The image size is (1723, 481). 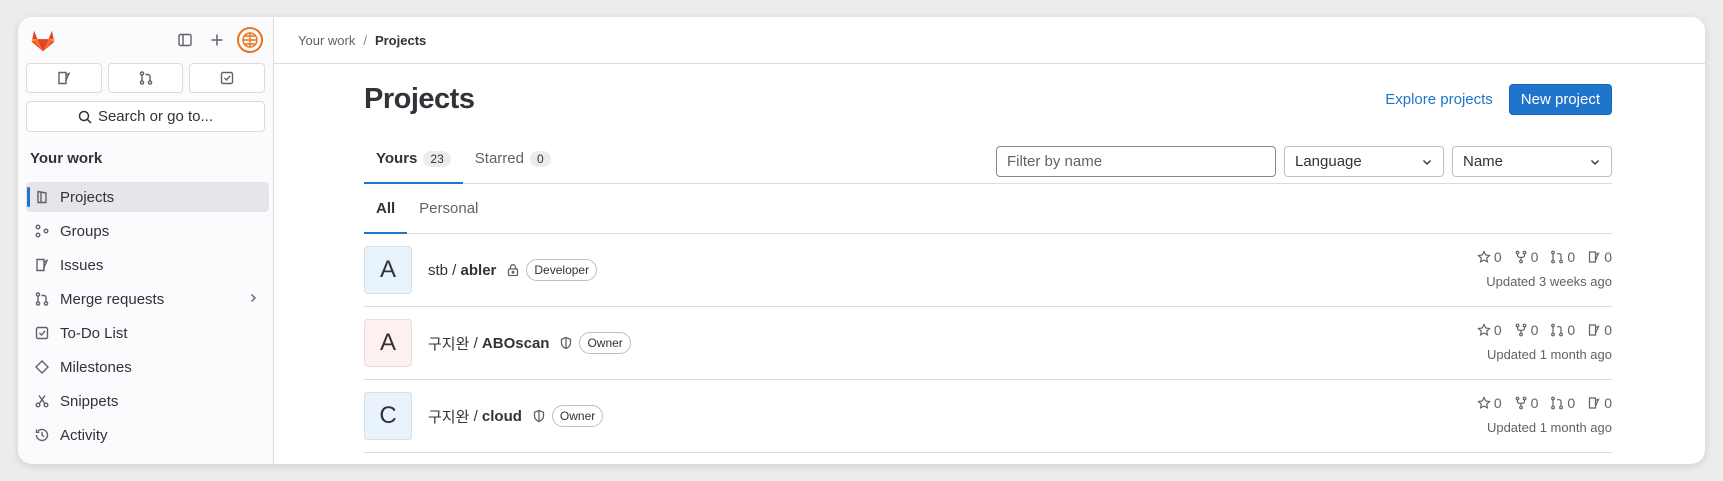 I want to click on sidebar-item-merge-requests: Merge requests, so click(x=147, y=299).